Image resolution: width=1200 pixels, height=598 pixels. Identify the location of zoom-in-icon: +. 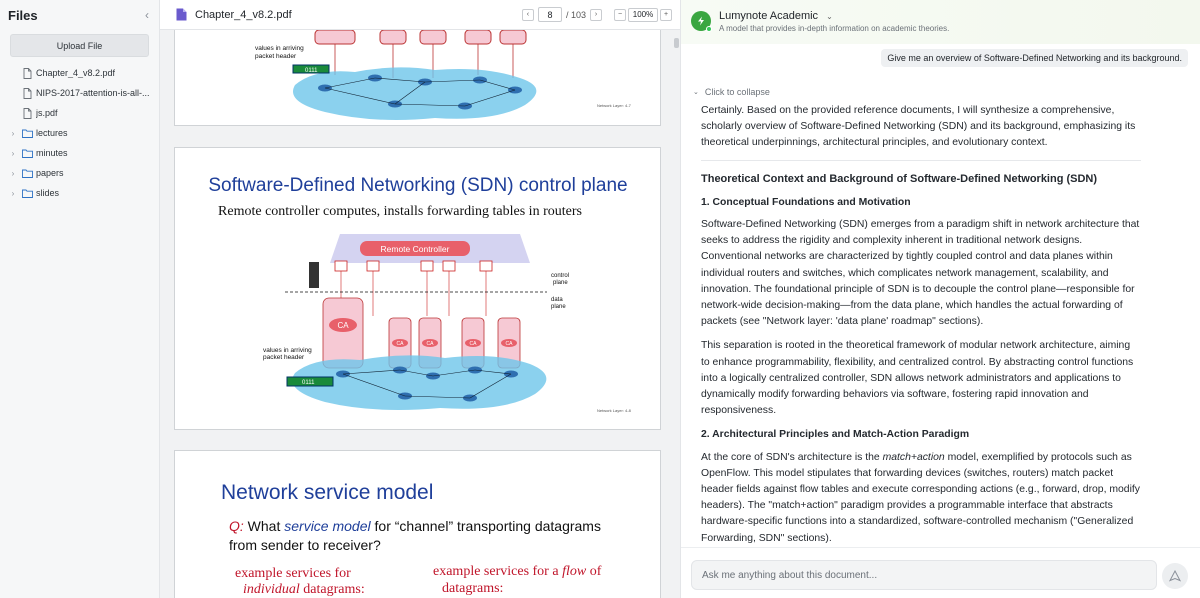
(666, 14).